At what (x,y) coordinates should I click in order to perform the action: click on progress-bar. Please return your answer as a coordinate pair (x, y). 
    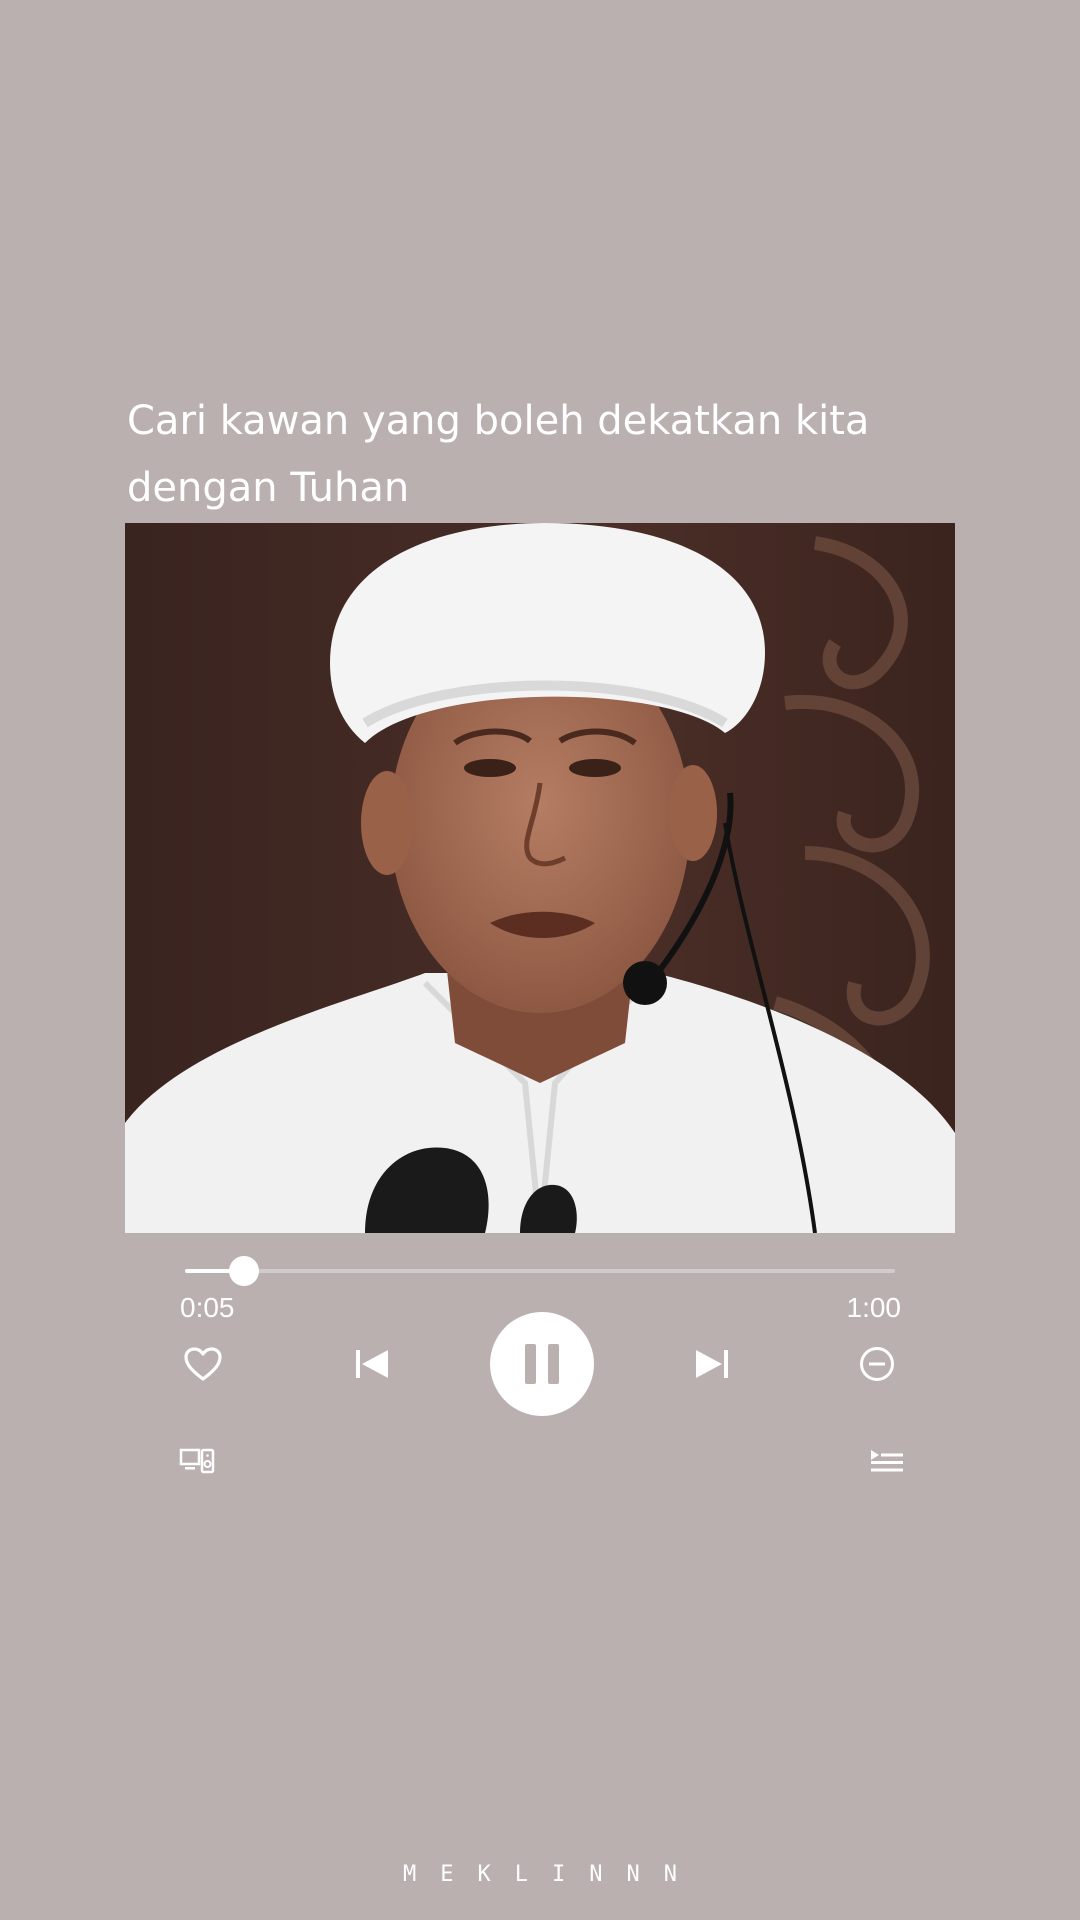
    Looking at the image, I should click on (540, 1271).